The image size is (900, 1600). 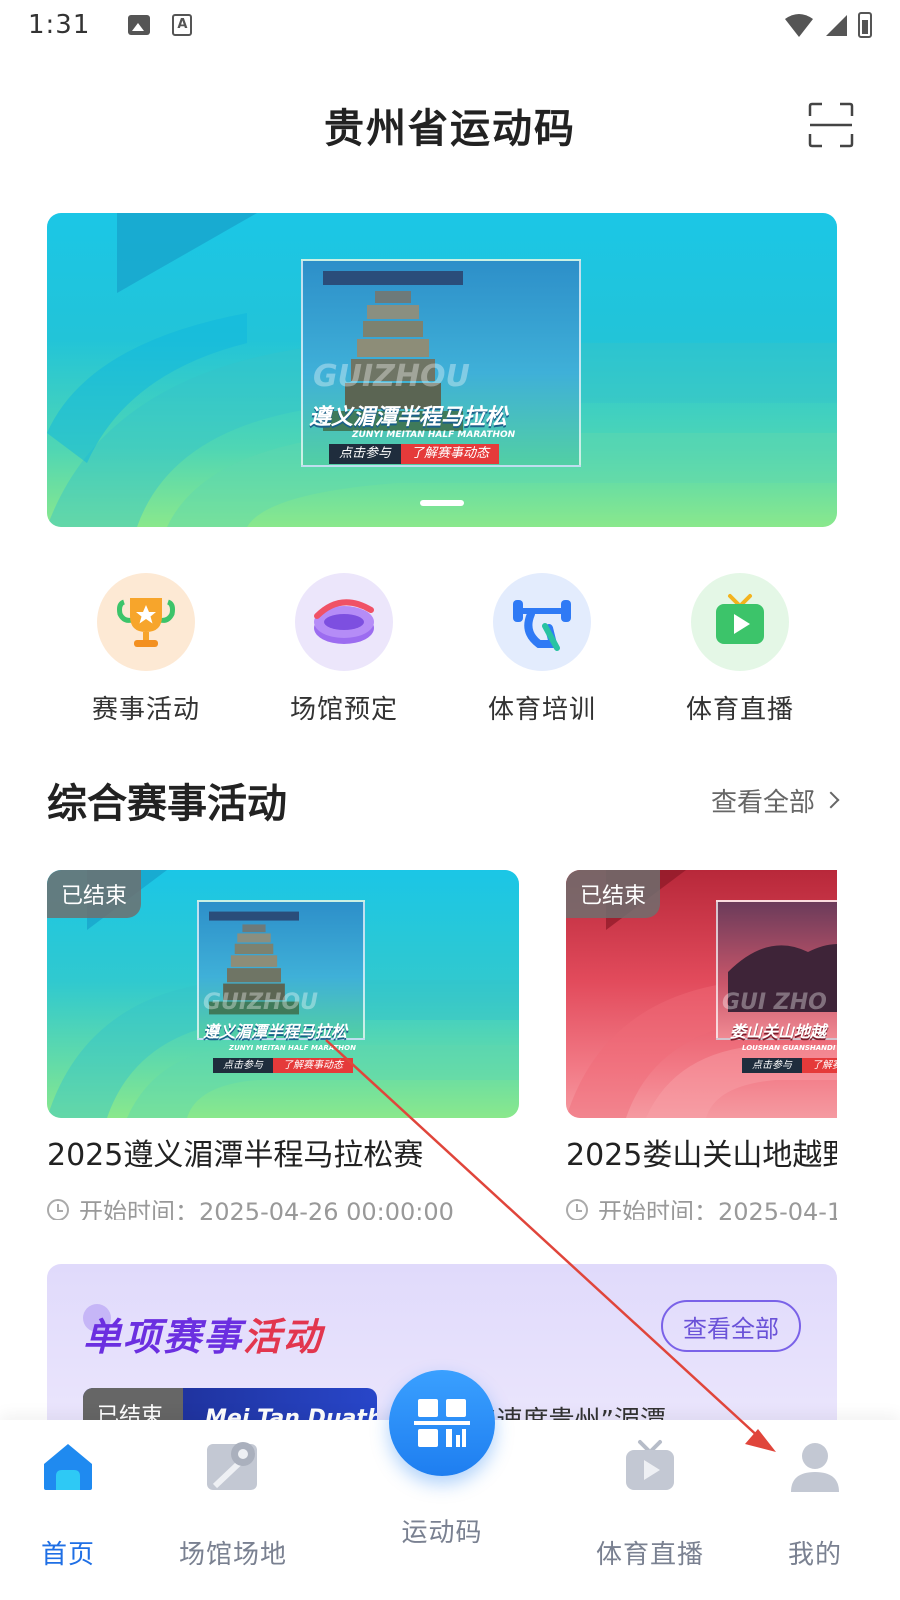 What do you see at coordinates (442, 1533) in the screenshot?
I see `tab-label-sports-code: 运动码` at bounding box center [442, 1533].